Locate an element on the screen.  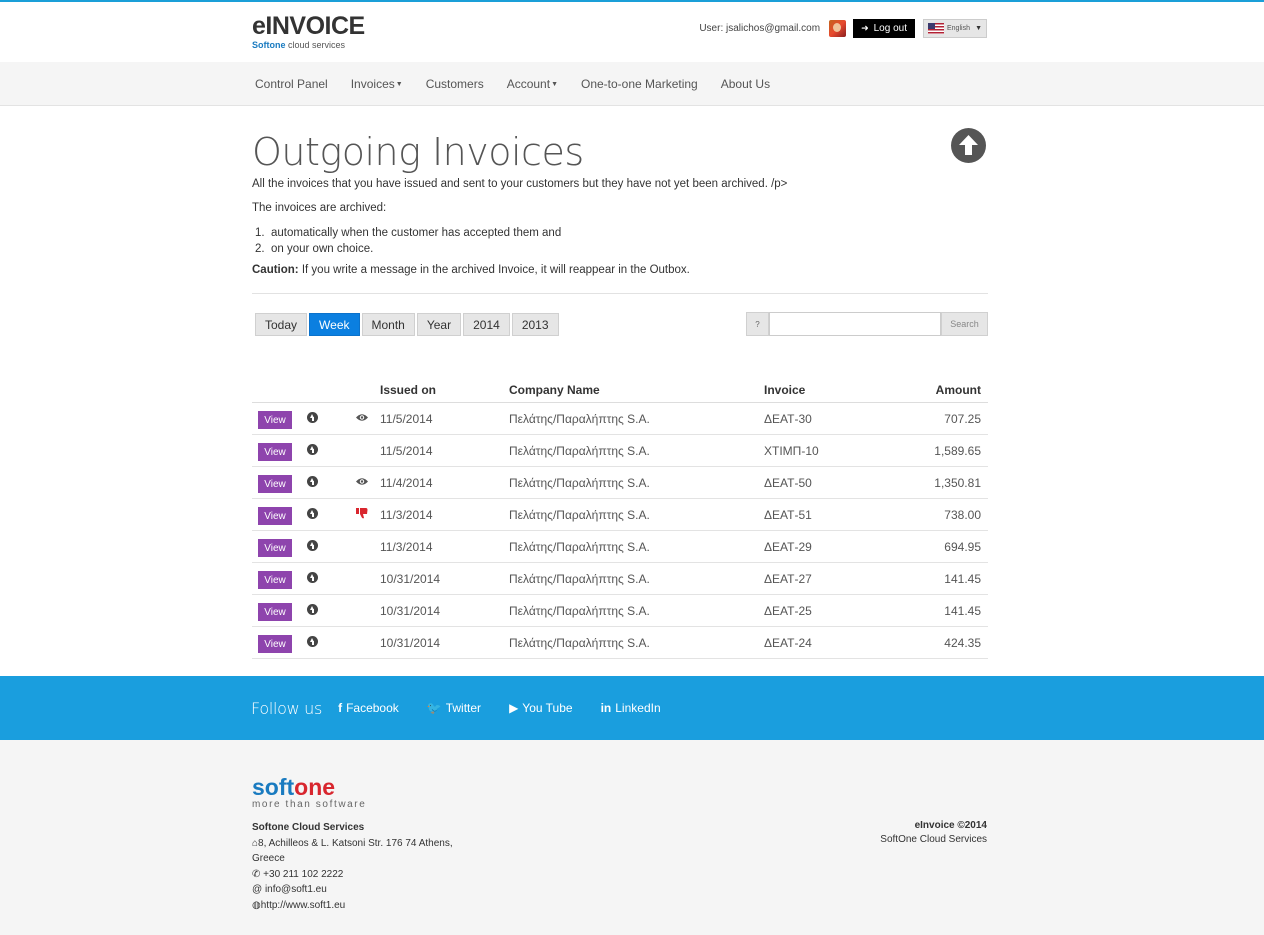
filter-today-button: Today is located at coordinates (281, 324).